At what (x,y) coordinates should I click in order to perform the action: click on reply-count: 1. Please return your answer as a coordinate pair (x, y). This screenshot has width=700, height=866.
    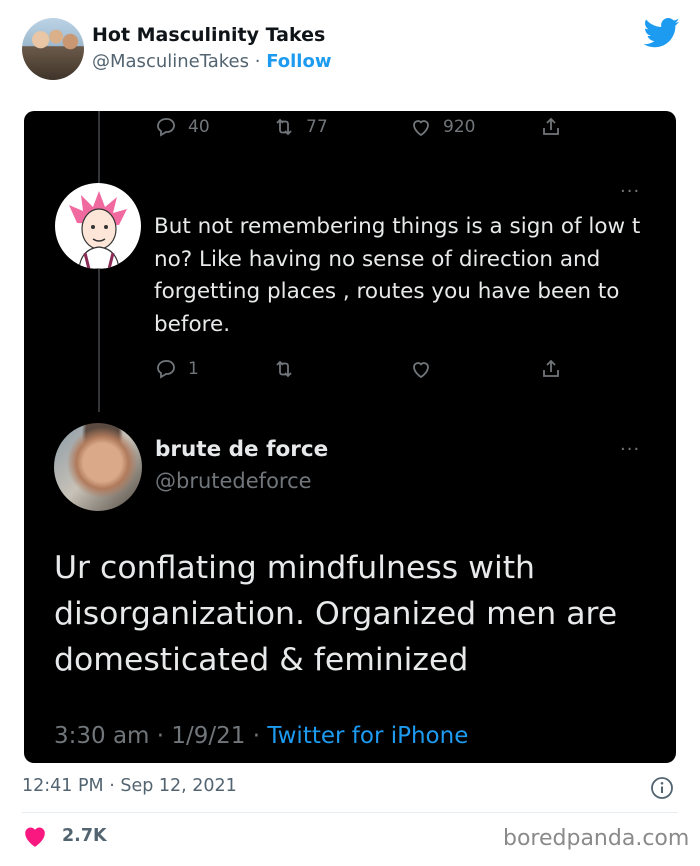
    Looking at the image, I should click on (193, 369).